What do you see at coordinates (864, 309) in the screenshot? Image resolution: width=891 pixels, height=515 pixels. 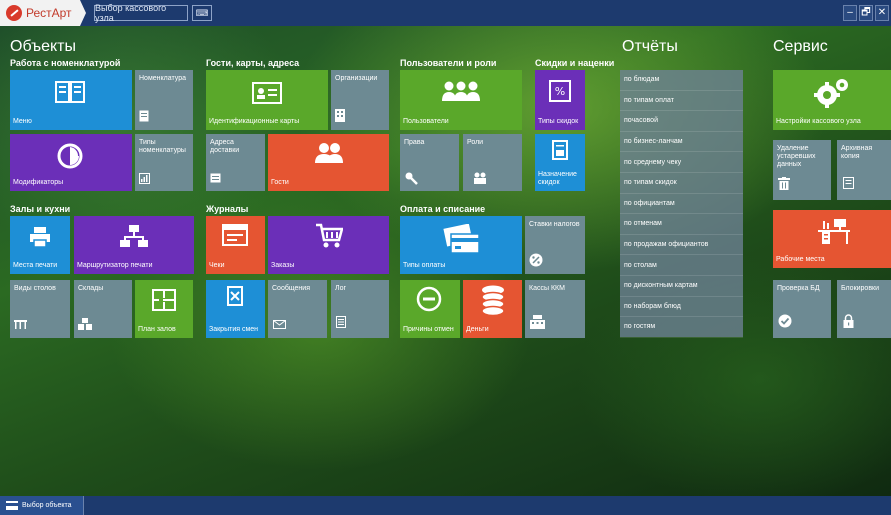 I see `tile-locks: Блокировки` at bounding box center [864, 309].